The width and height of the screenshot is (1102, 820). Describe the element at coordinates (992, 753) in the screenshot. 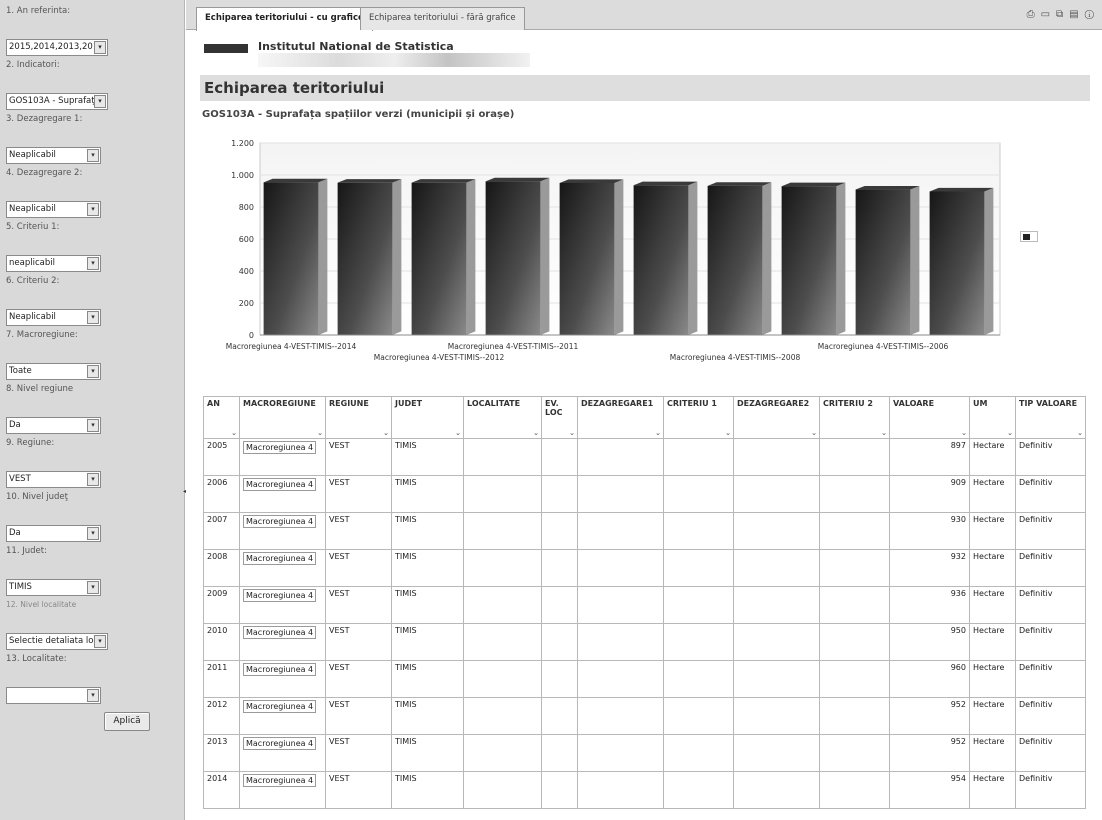

I see `table-cell: Hectare` at that location.